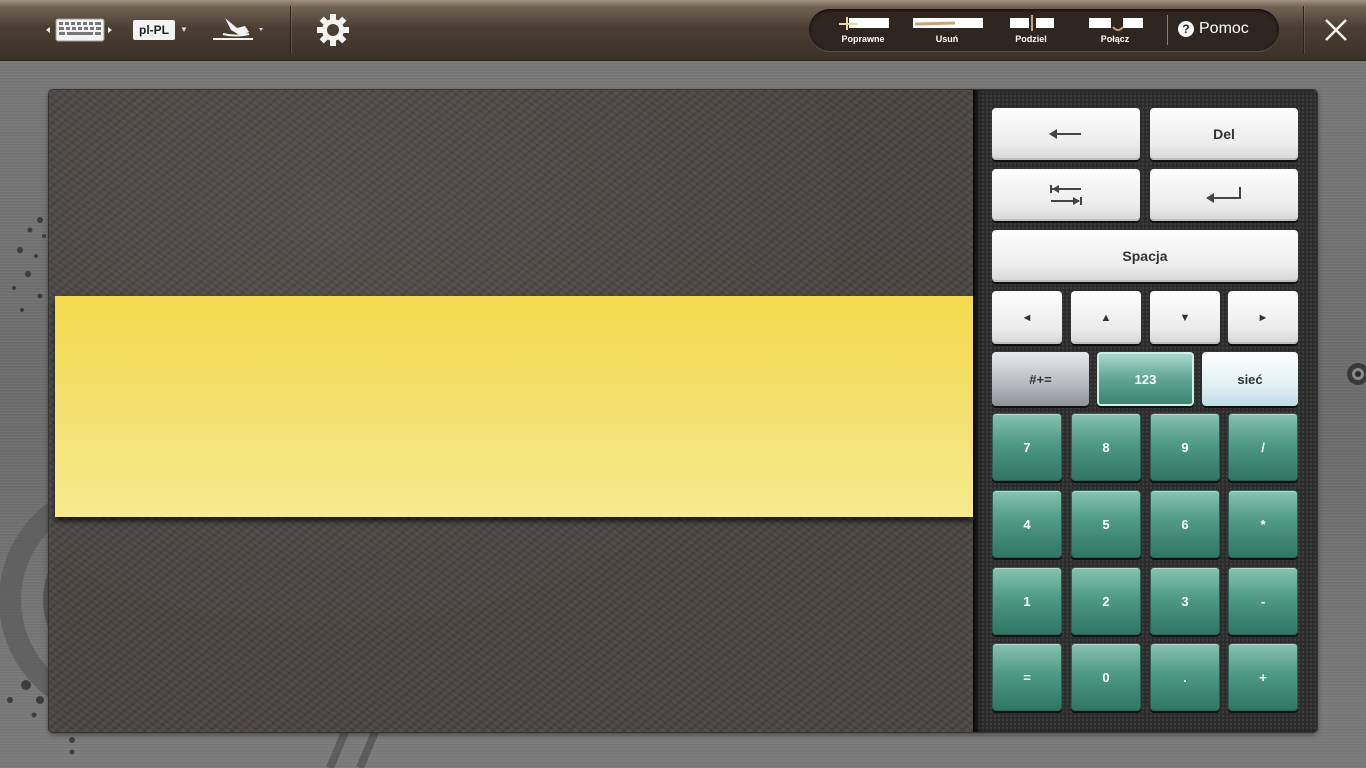  I want to click on delete-button: Del, so click(1224, 134).